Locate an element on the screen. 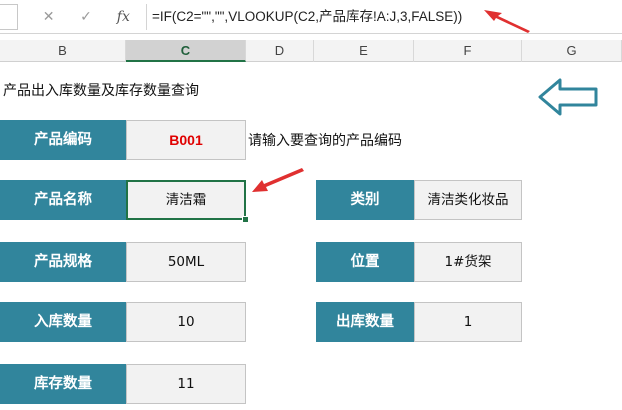 The image size is (622, 410). input-hint: 请输入要查询的产品编码 is located at coordinates (325, 141).